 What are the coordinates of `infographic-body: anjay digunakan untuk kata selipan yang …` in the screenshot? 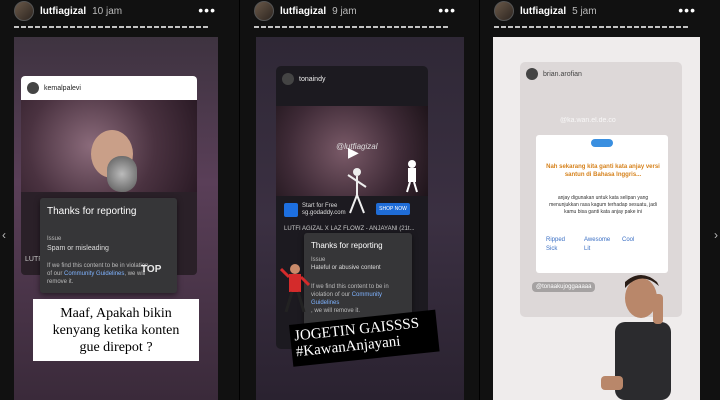 It's located at (603, 205).